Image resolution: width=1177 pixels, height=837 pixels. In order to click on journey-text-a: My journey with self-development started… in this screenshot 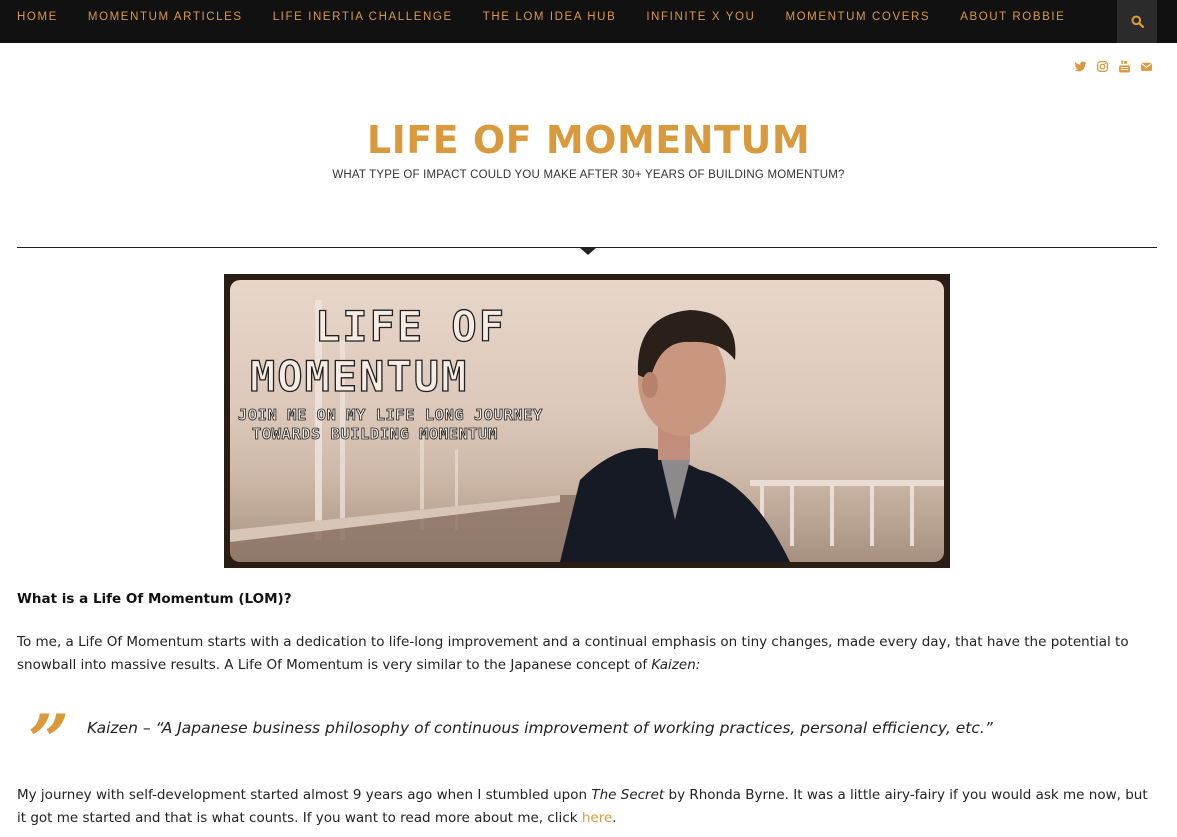, I will do `click(304, 795)`.